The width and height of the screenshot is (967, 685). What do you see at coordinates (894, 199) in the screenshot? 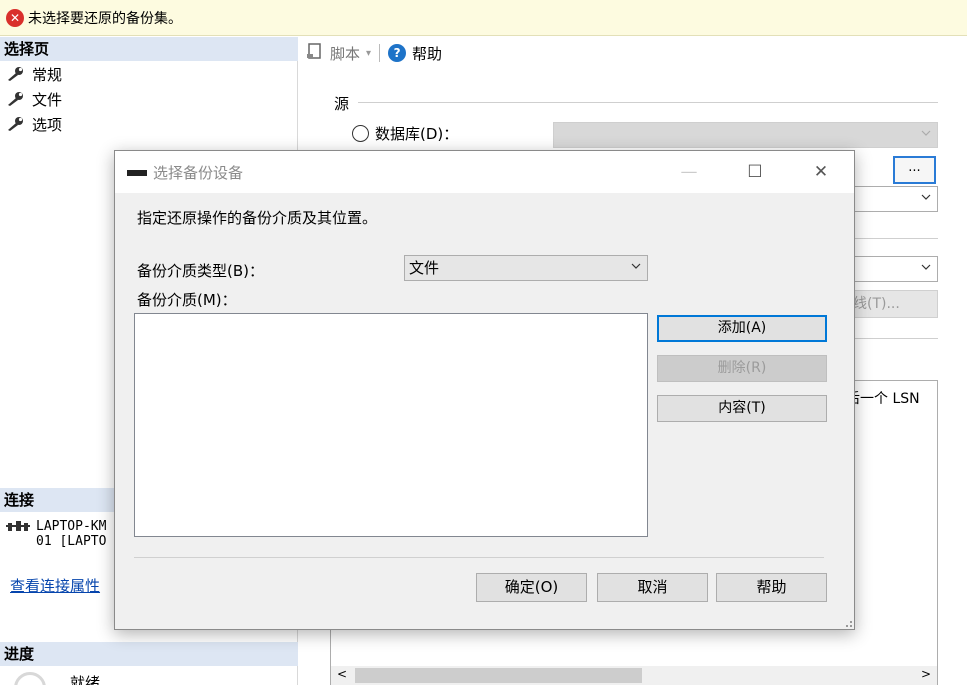
I see `device-database-combo` at bounding box center [894, 199].